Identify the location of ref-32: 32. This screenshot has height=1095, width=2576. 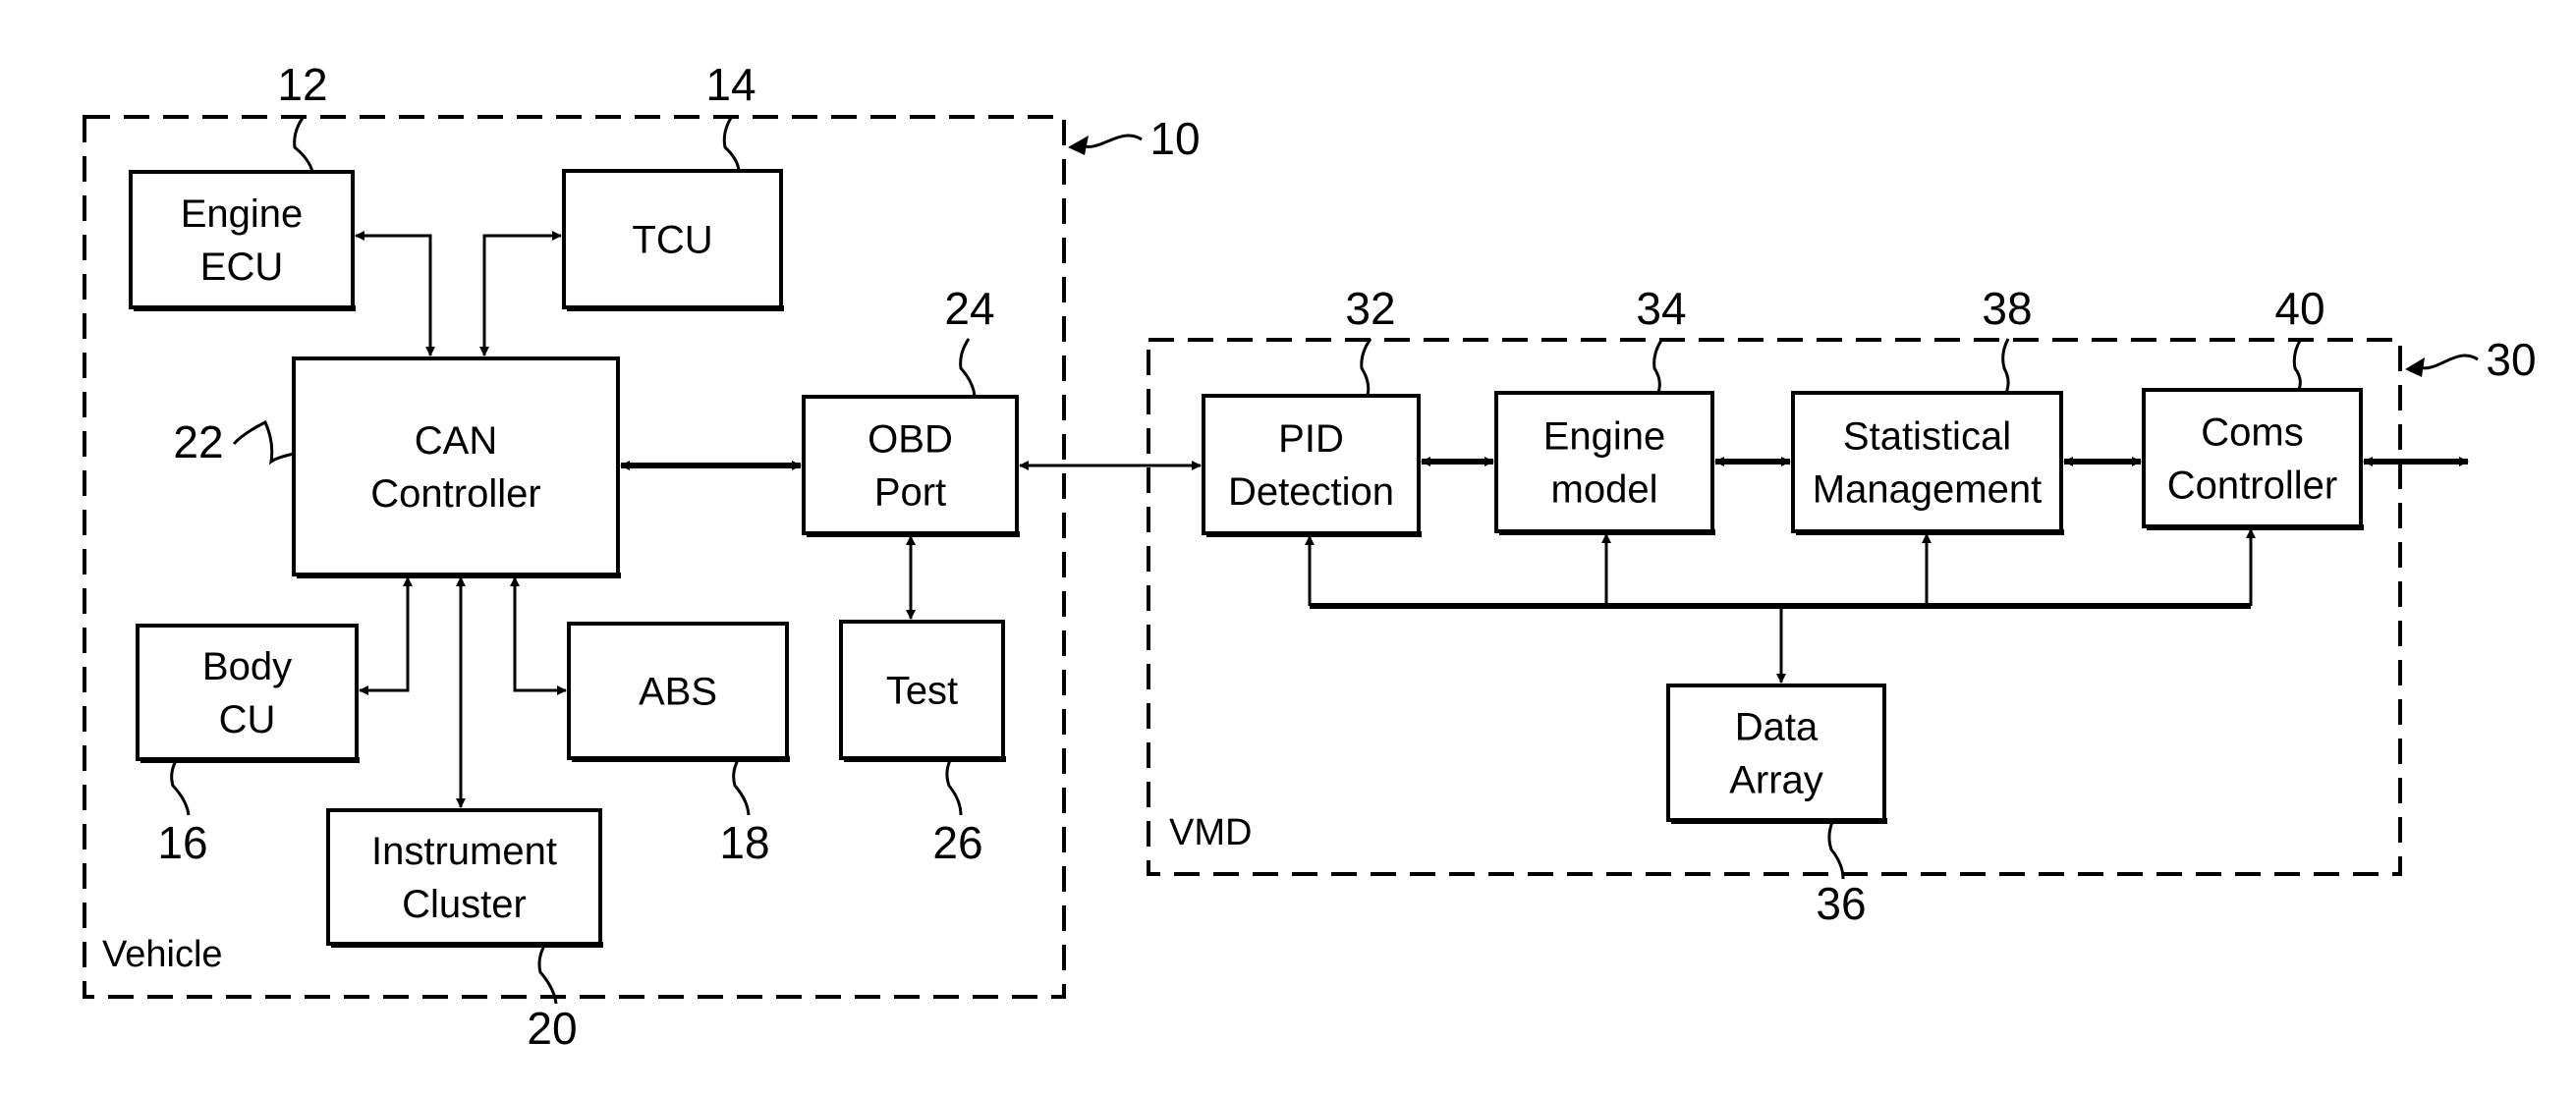
(1370, 308).